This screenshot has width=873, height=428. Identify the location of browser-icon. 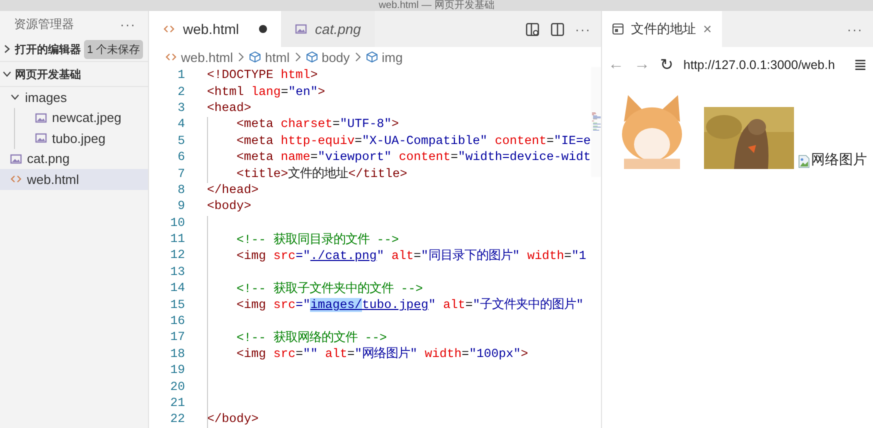
(618, 29).